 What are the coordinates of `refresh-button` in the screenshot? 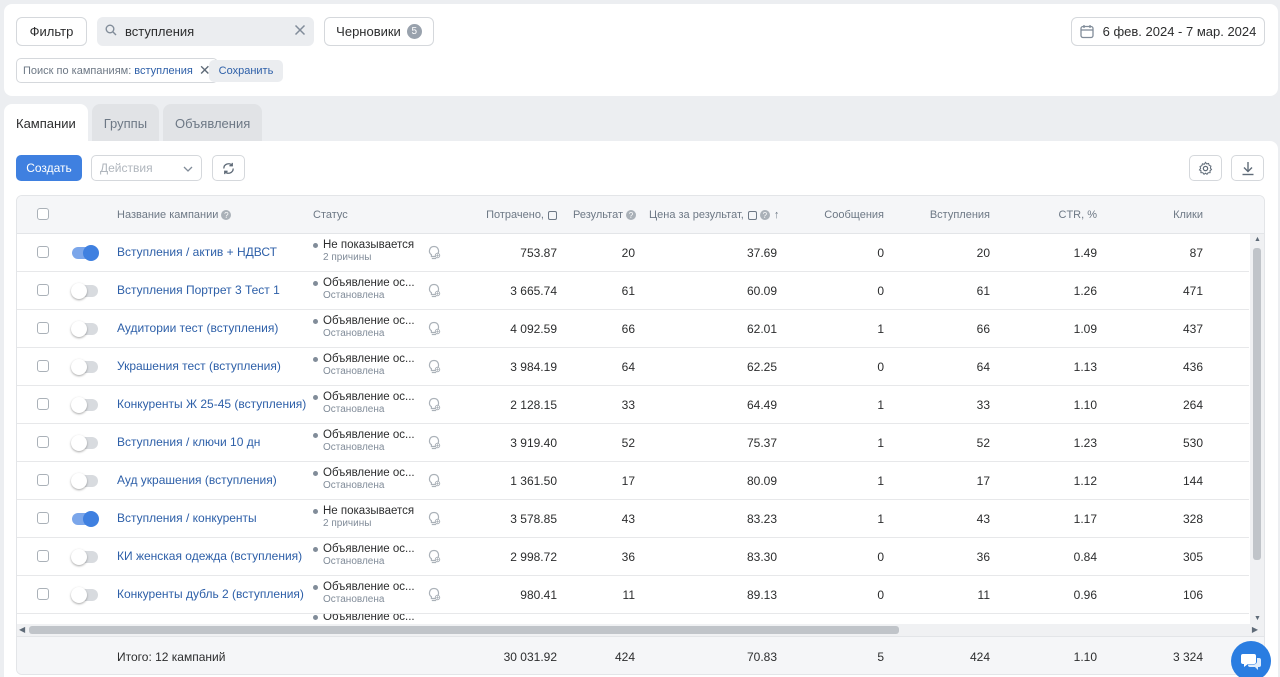 It's located at (228, 168).